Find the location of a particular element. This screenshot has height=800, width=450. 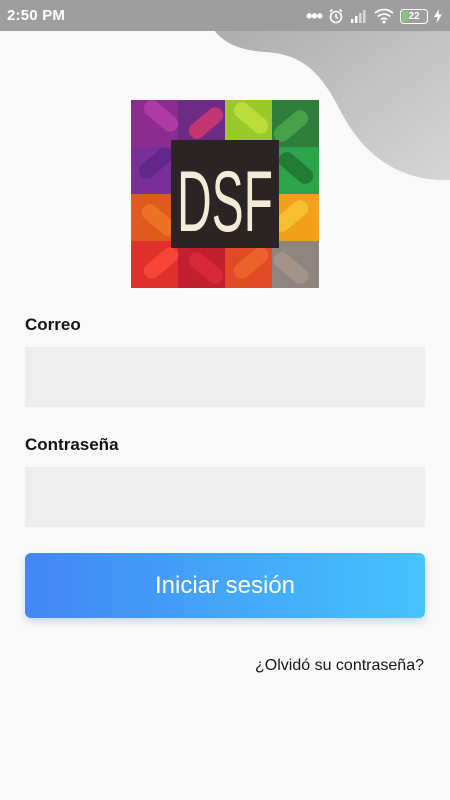

signal-icon is located at coordinates (358, 16).